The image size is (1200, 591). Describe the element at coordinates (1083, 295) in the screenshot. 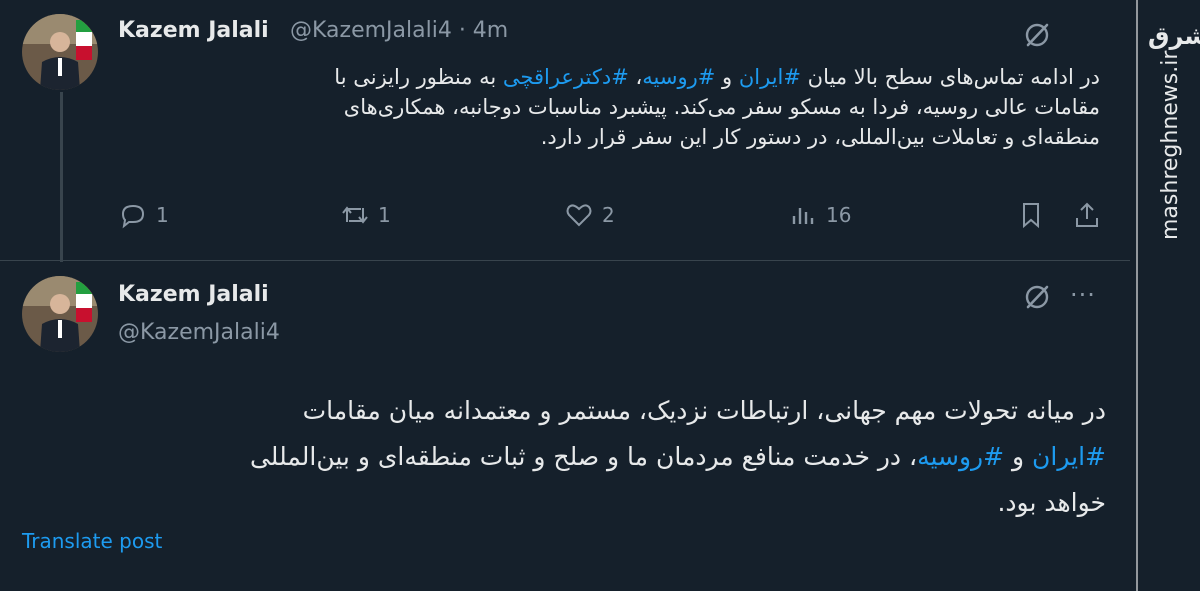

I see `more-options-button: ···` at that location.